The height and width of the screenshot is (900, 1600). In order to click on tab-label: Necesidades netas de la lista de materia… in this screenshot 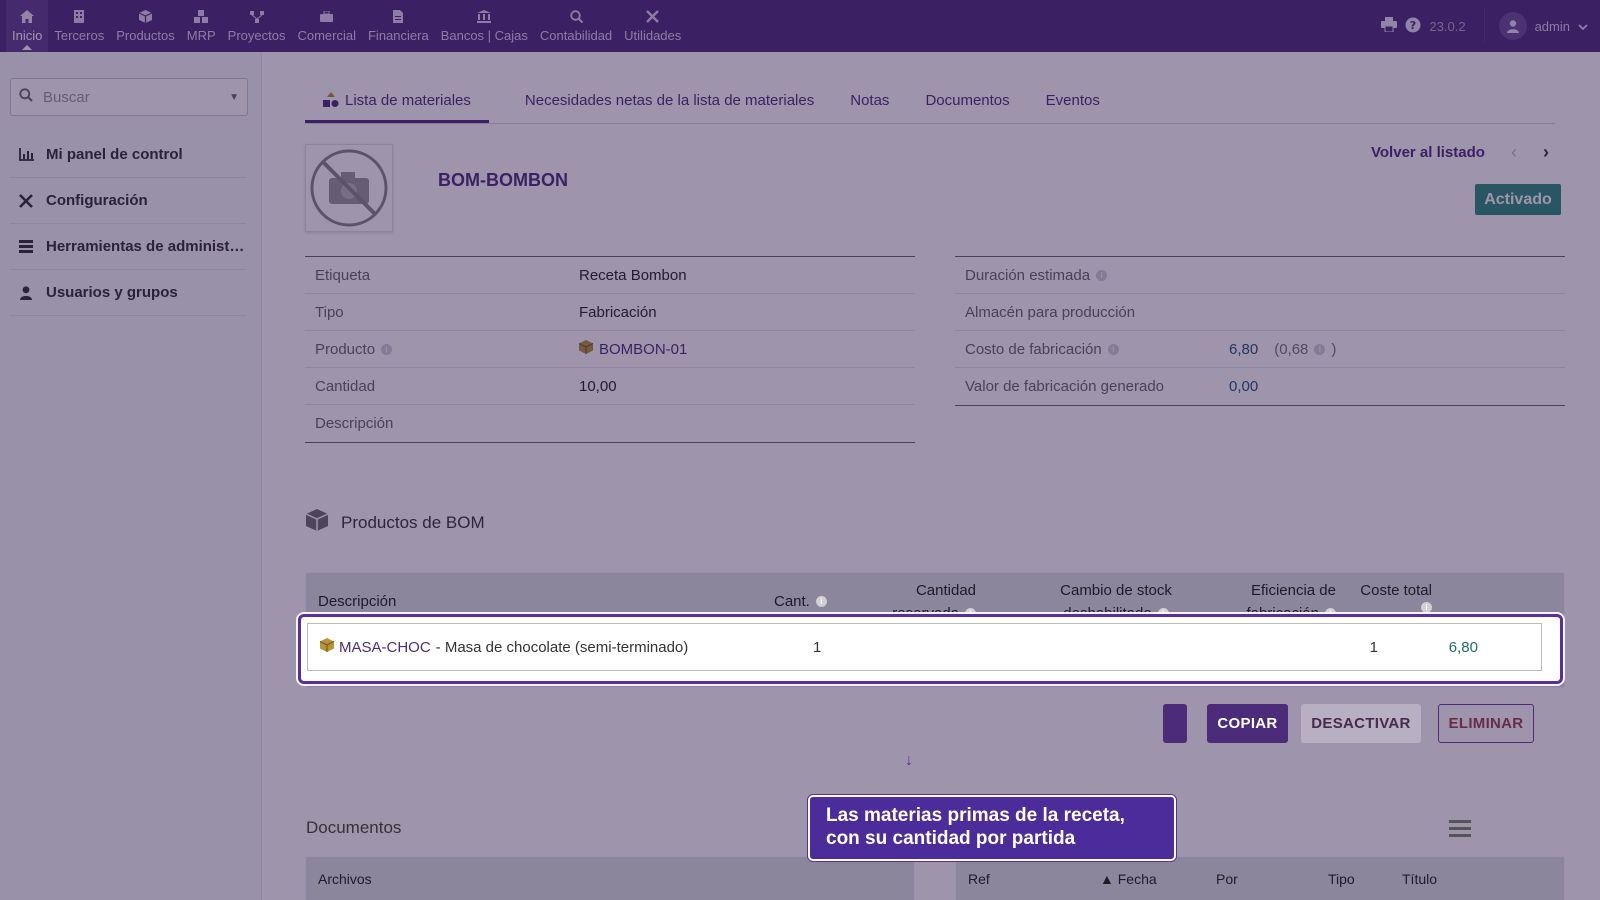, I will do `click(669, 100)`.